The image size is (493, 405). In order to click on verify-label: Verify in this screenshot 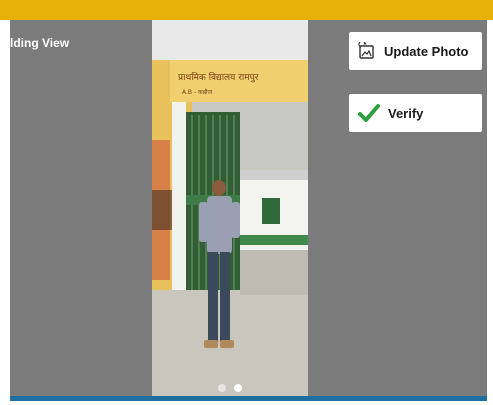, I will do `click(406, 113)`.